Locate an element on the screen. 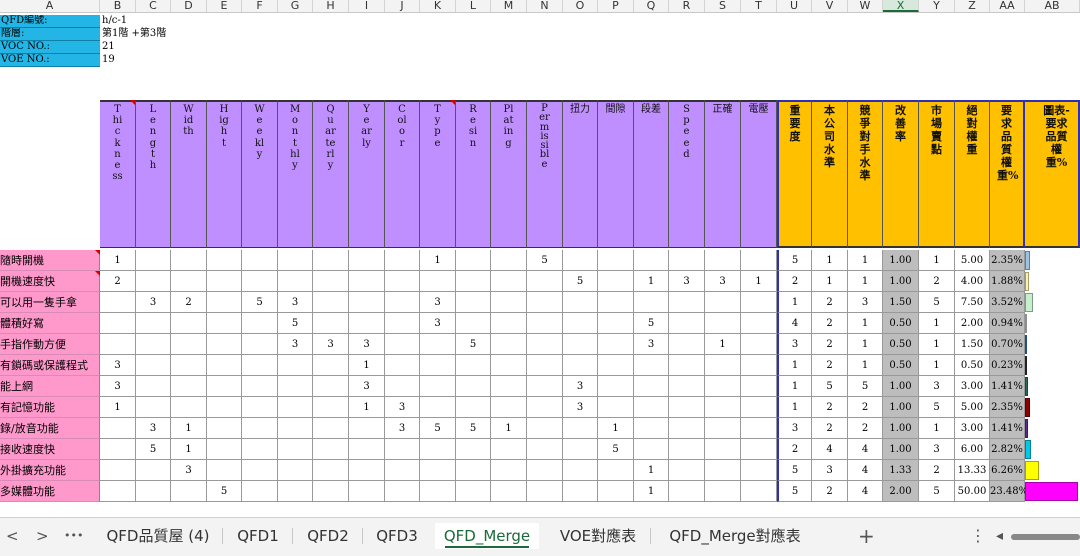 The image size is (1080, 556). row-label: 多媒體功能 is located at coordinates (50, 491).